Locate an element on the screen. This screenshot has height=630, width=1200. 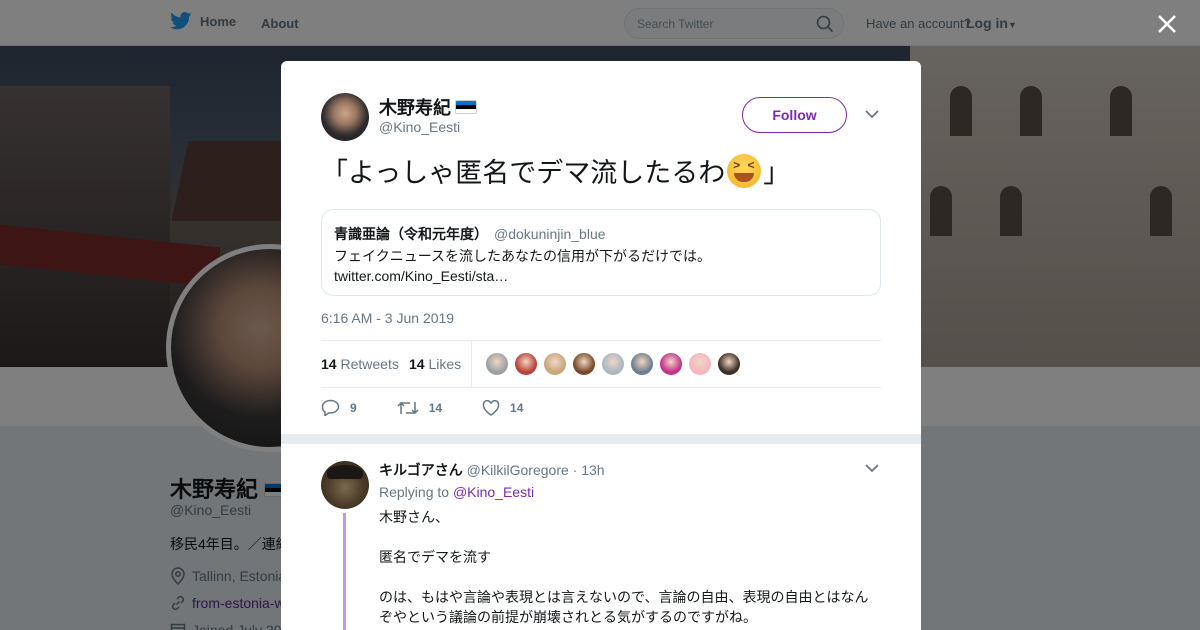
quoted-author-handle: @dokuninjin_blue is located at coordinates (550, 234).